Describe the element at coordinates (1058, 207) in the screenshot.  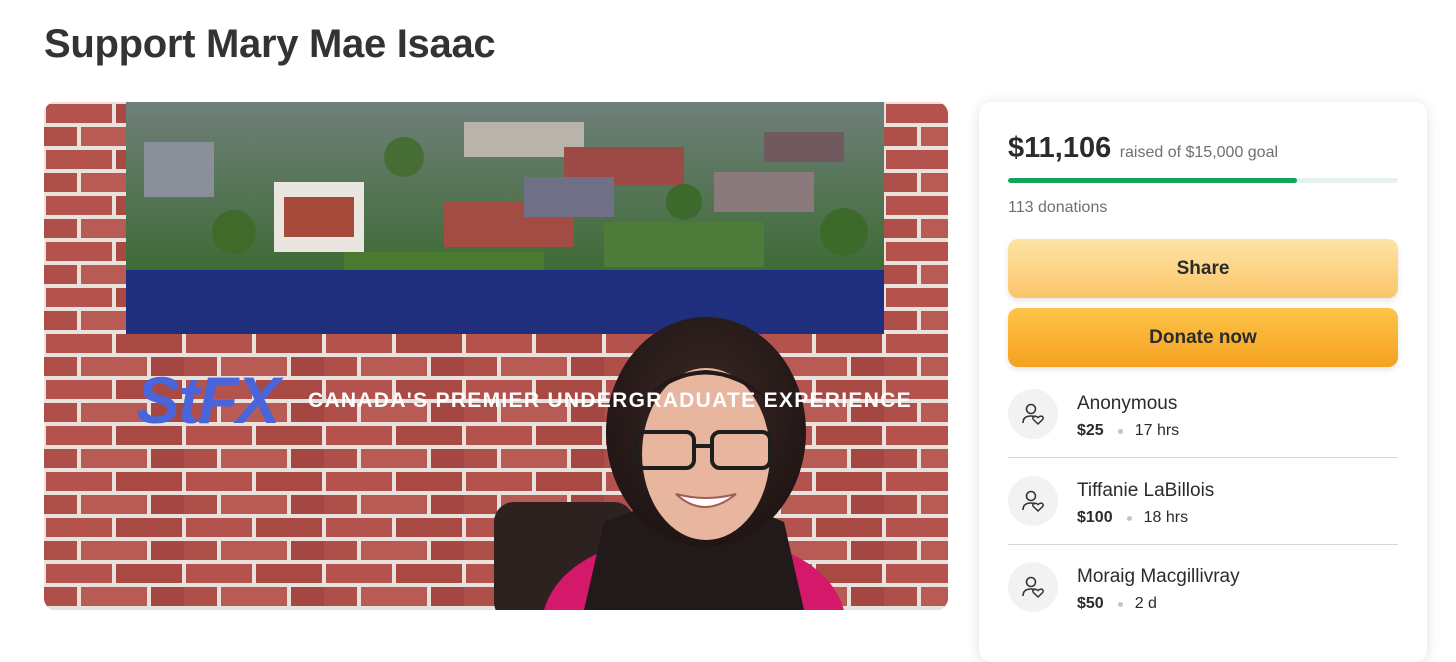
I see `donation-count: 113 donations` at that location.